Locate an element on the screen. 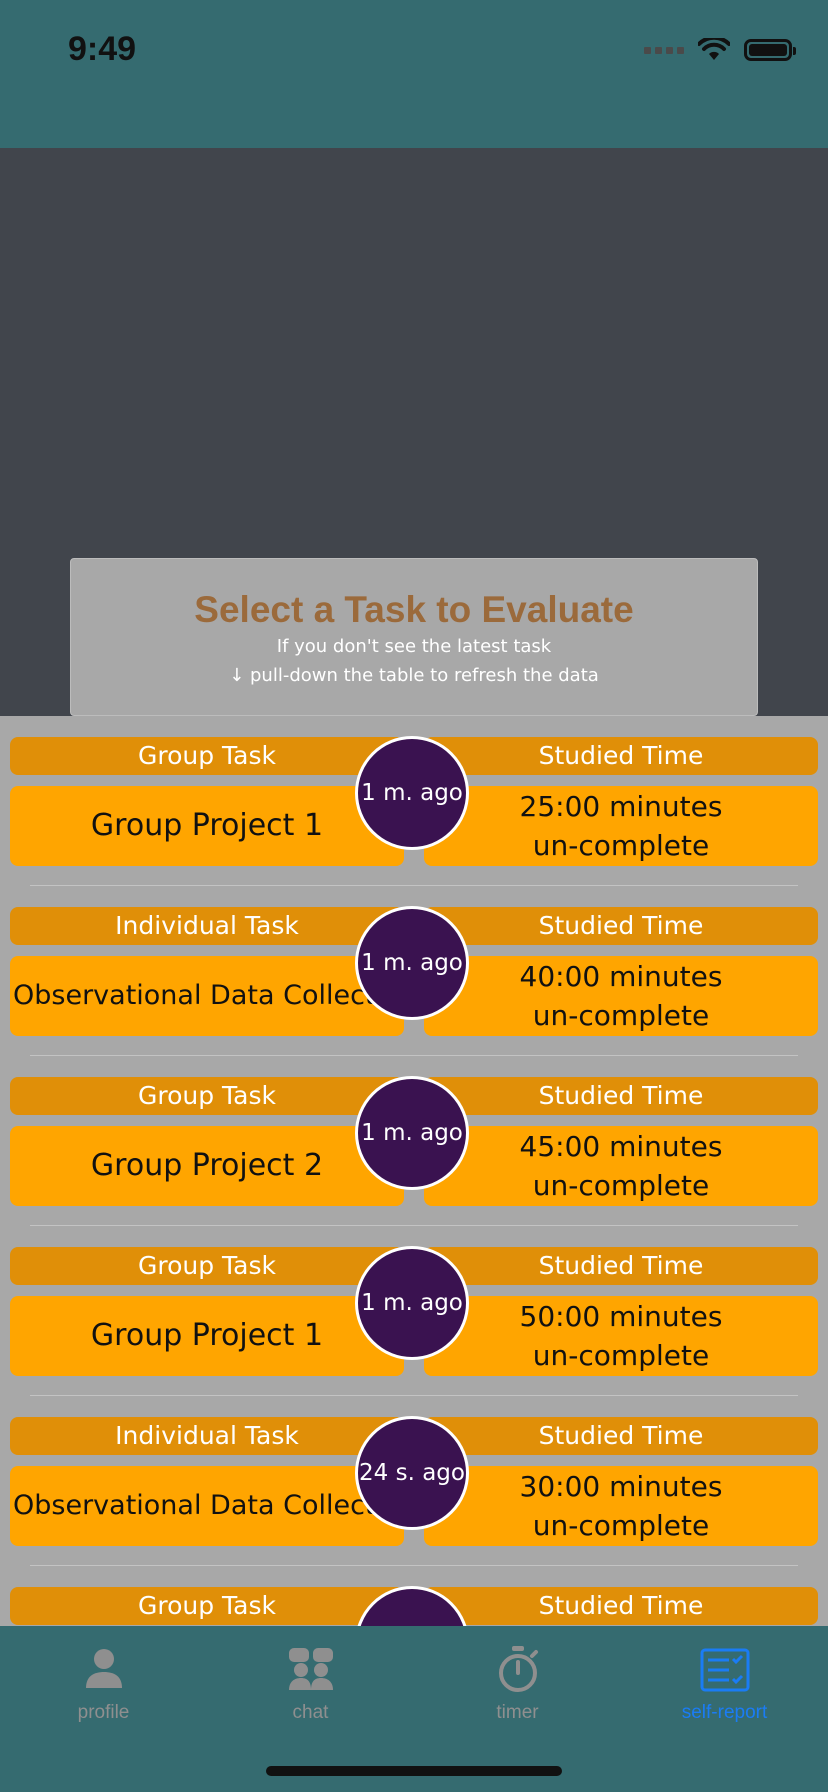  system-icons is located at coordinates (720, 50).